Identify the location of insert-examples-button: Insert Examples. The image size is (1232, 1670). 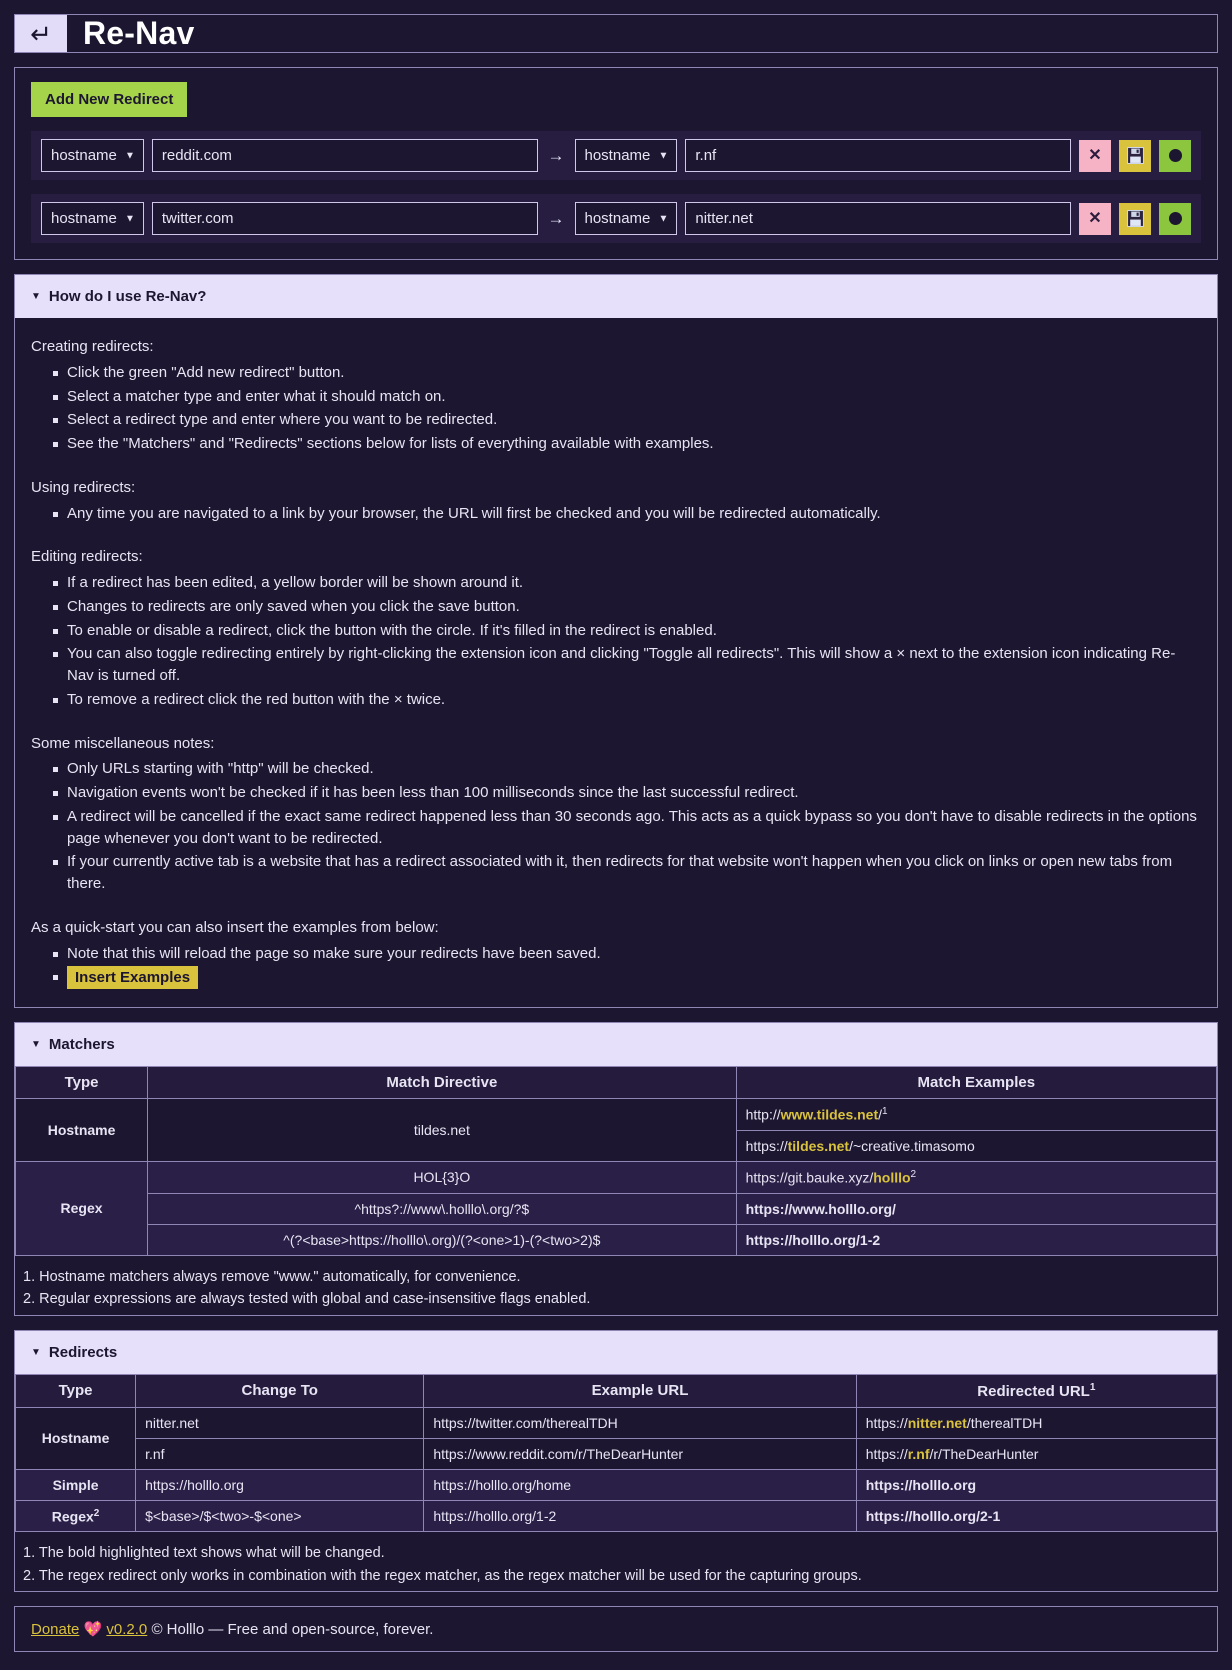
(133, 978).